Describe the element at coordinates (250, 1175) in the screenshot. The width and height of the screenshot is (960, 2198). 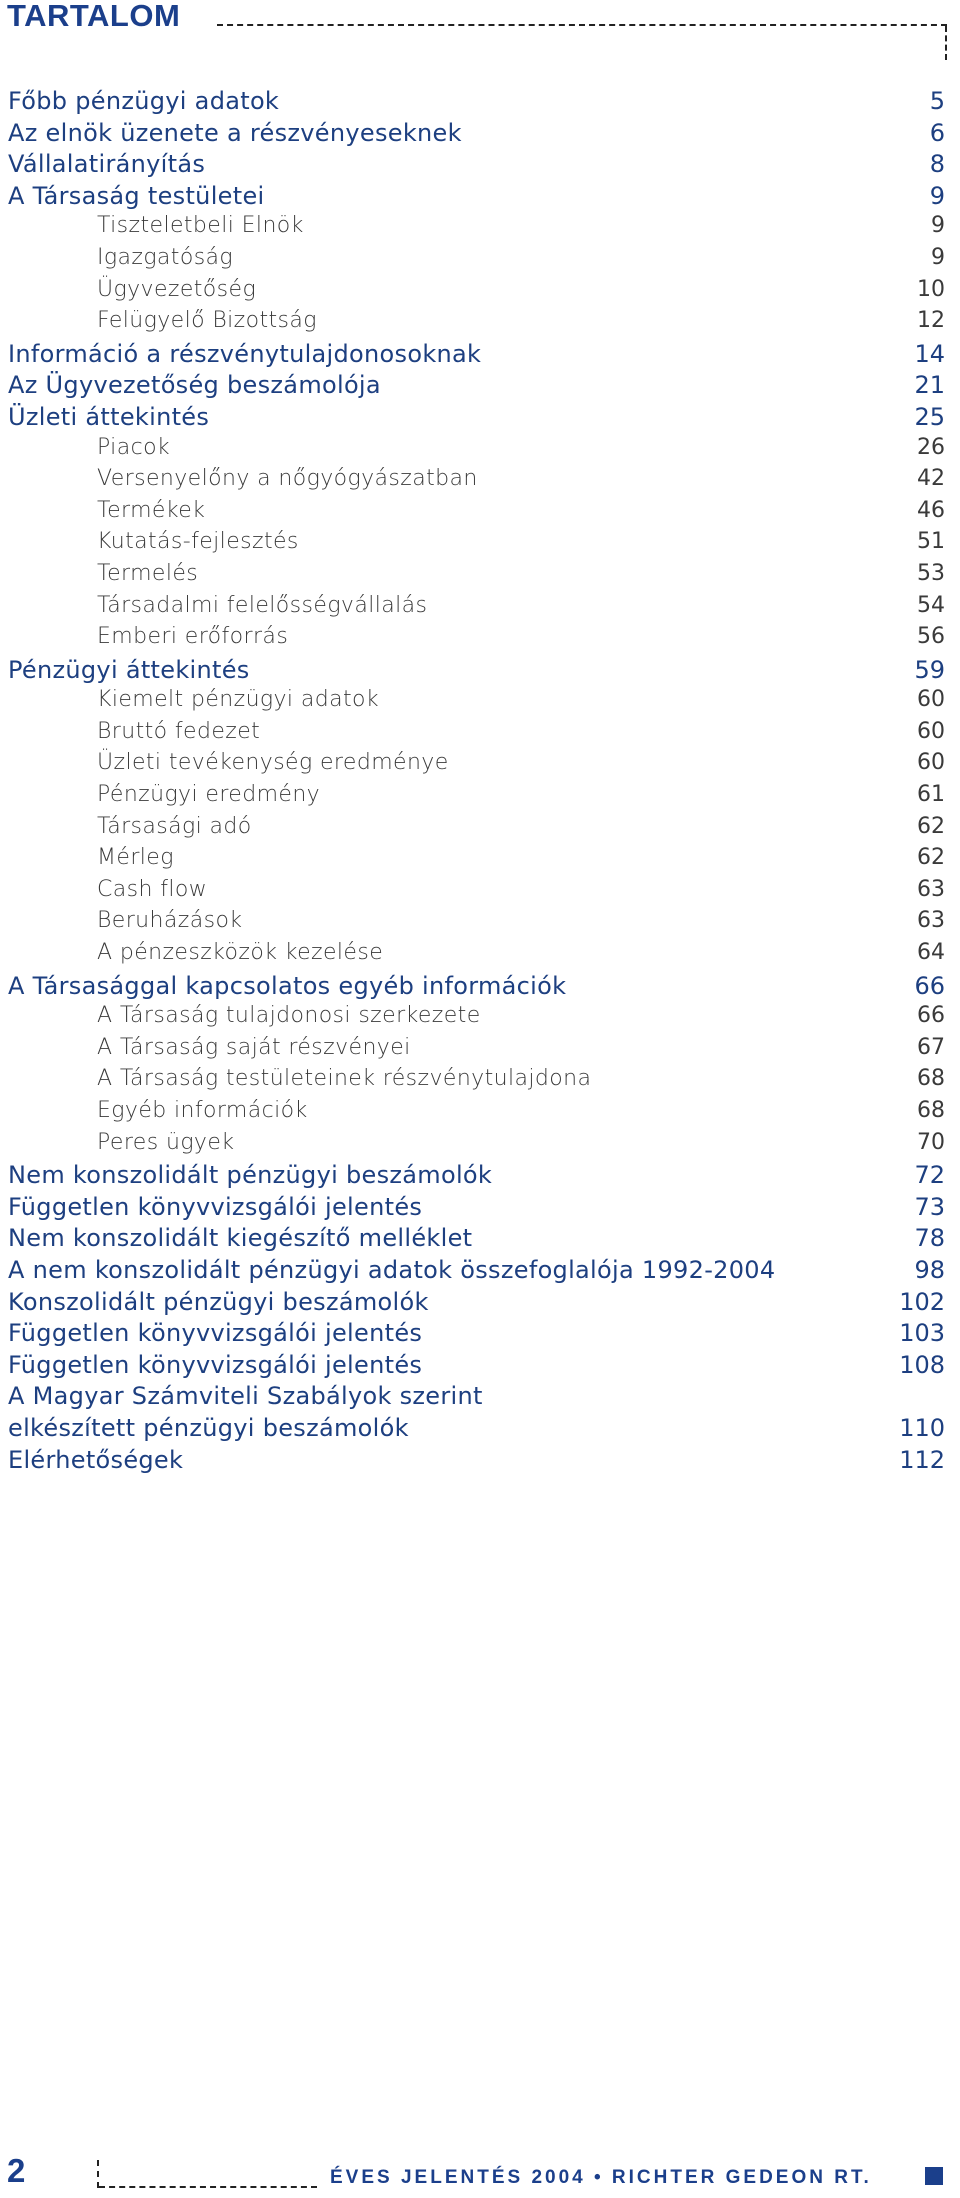
I see `toc-entry-label: Nem konszolidált pénzügyi beszámolók` at that location.